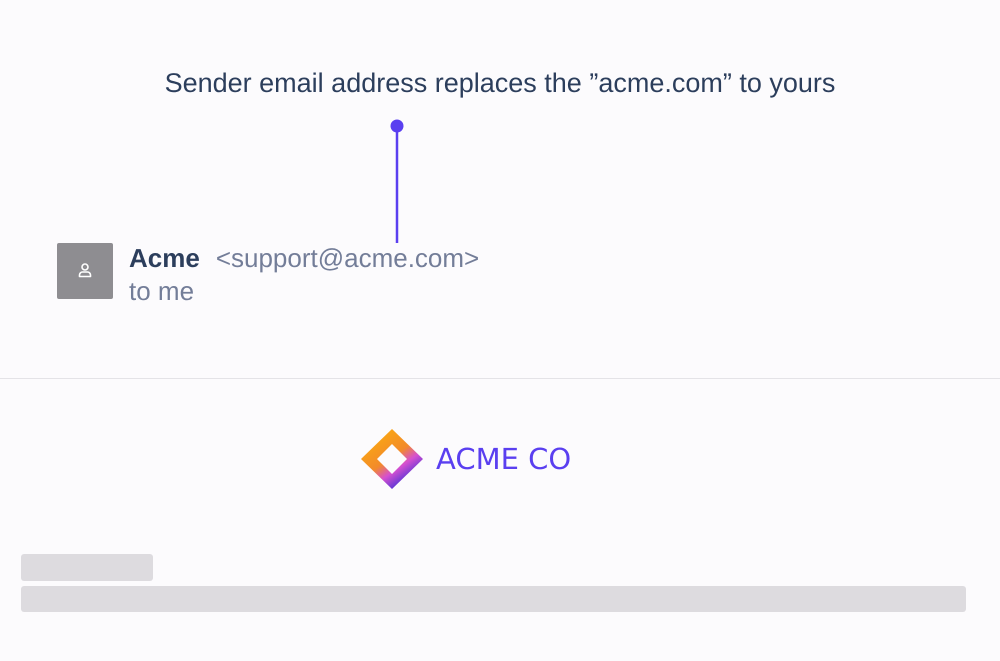 The height and width of the screenshot is (661, 1000). I want to click on annotation-text: Sender email address replaces the ”acme.com” to yours, so click(500, 83).